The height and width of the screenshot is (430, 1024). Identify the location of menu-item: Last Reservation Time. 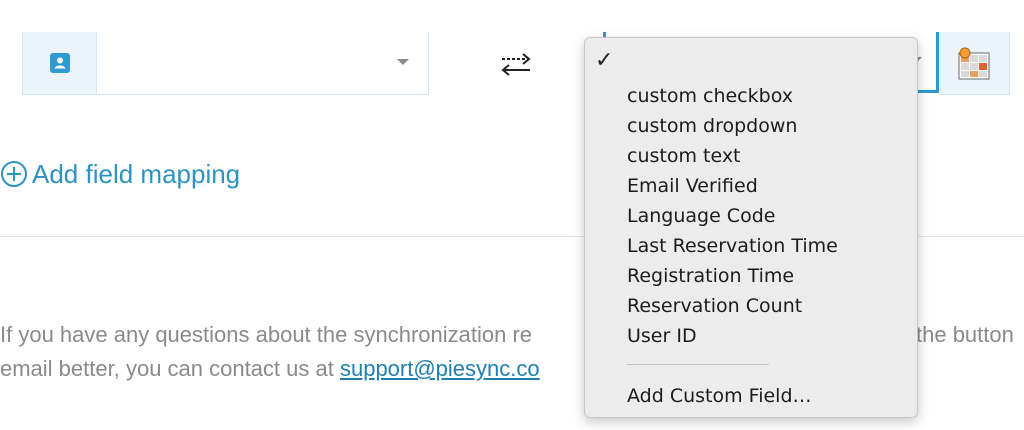
(732, 246).